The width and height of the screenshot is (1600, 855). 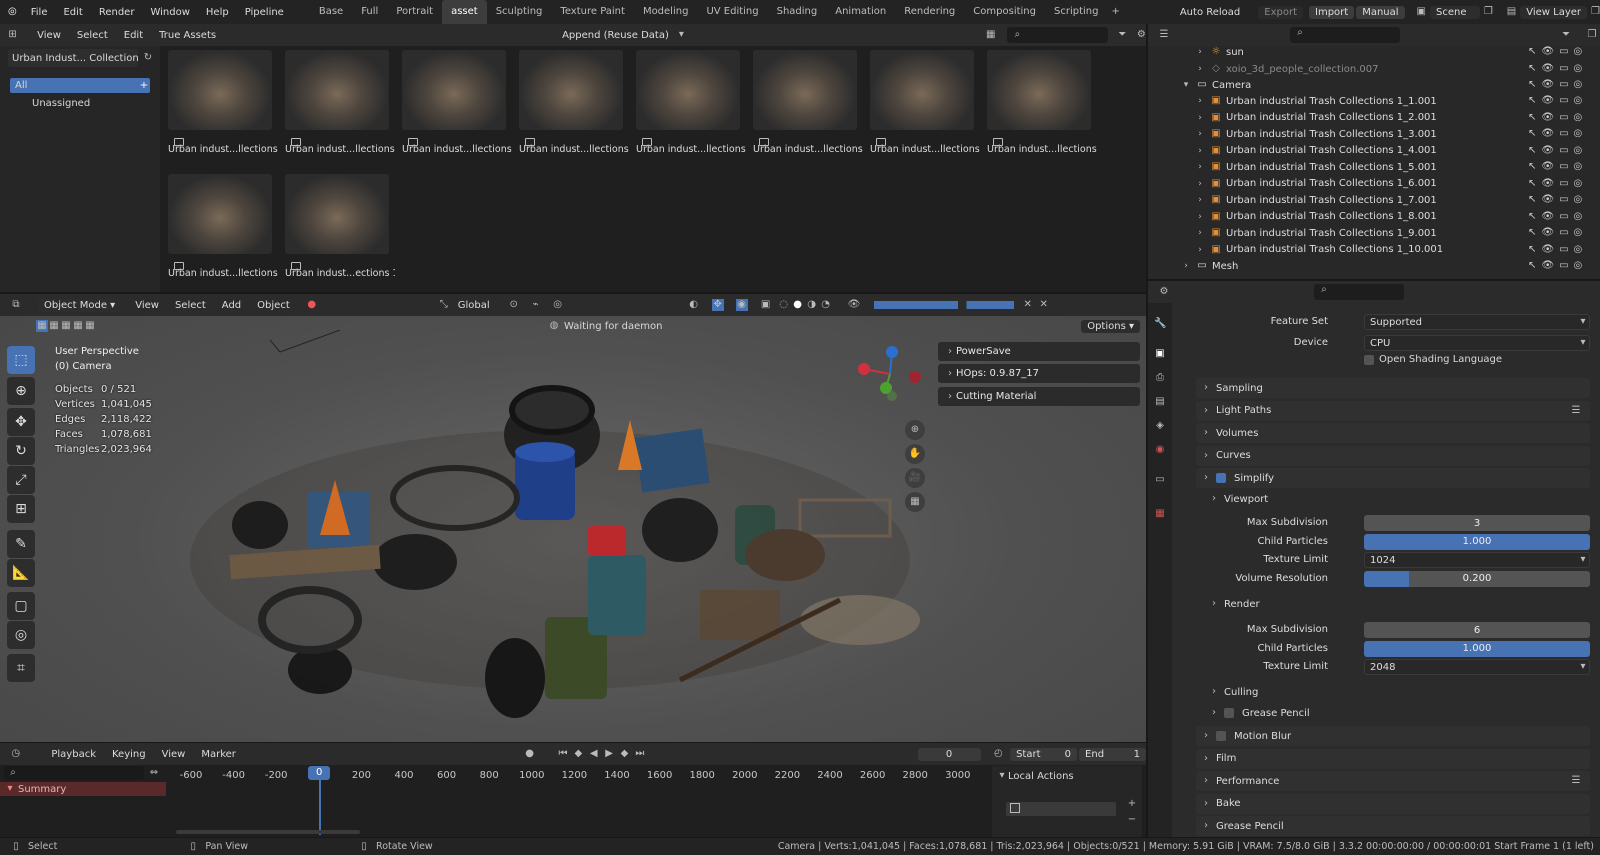 I want to click on action-list, so click(x=1061, y=809).